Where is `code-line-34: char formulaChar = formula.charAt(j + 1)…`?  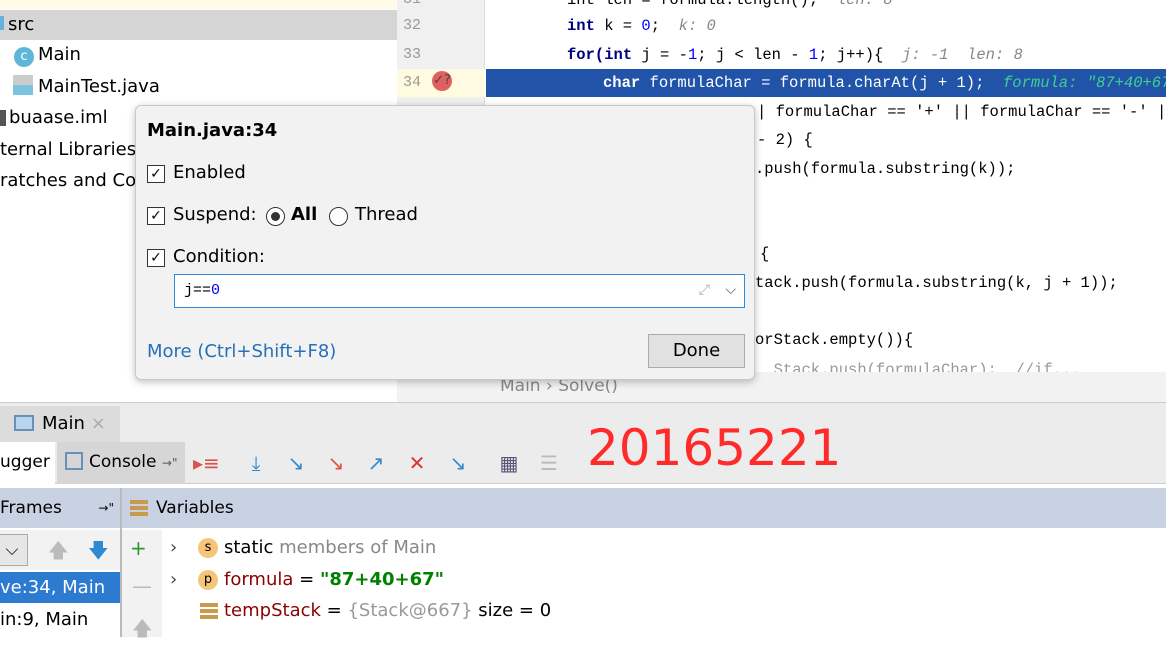
code-line-34: char formulaChar = formula.charAt(j + 1)… is located at coordinates (884, 83).